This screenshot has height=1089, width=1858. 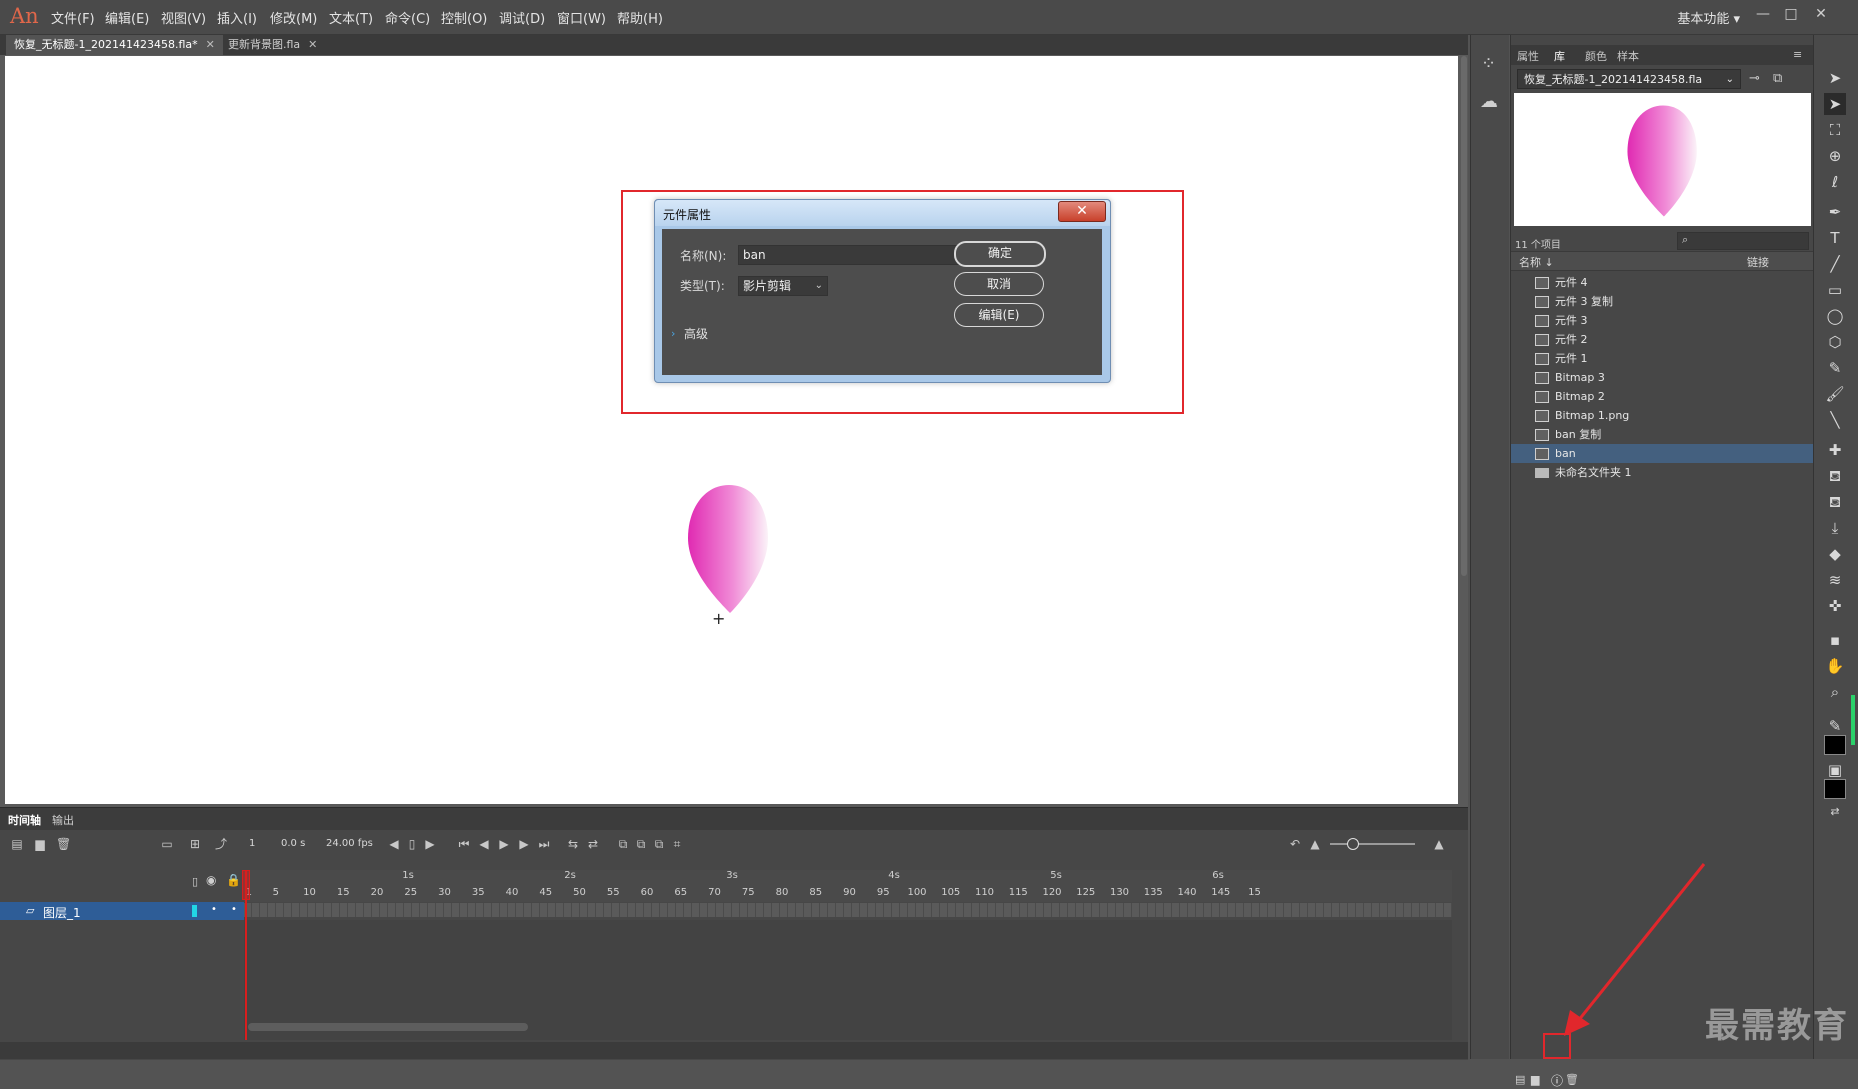 What do you see at coordinates (544, 844) in the screenshot?
I see `last-frame-icon: ⏭` at bounding box center [544, 844].